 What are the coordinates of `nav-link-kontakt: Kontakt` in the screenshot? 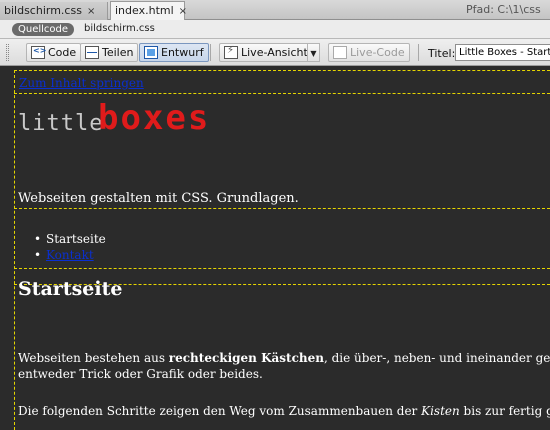 It's located at (70, 255).